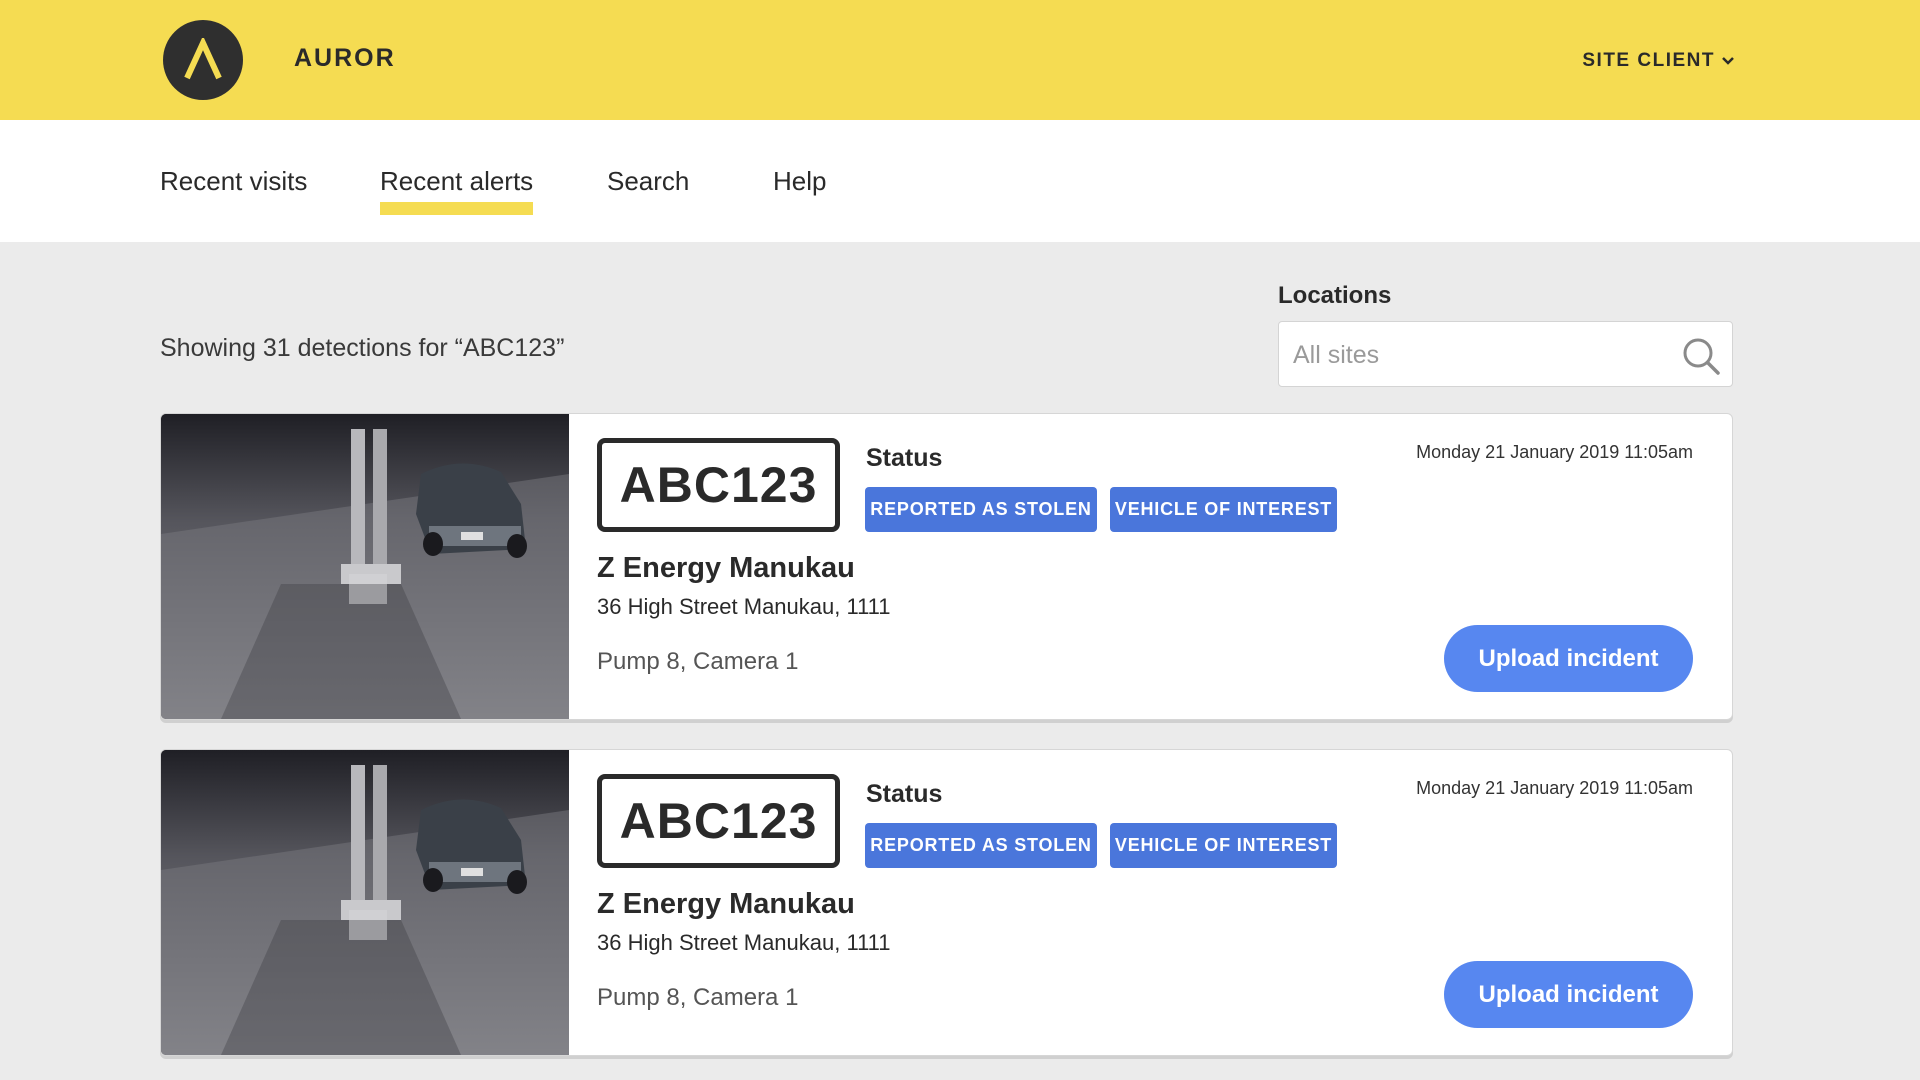  What do you see at coordinates (799, 181) in the screenshot?
I see `nav-help: Help` at bounding box center [799, 181].